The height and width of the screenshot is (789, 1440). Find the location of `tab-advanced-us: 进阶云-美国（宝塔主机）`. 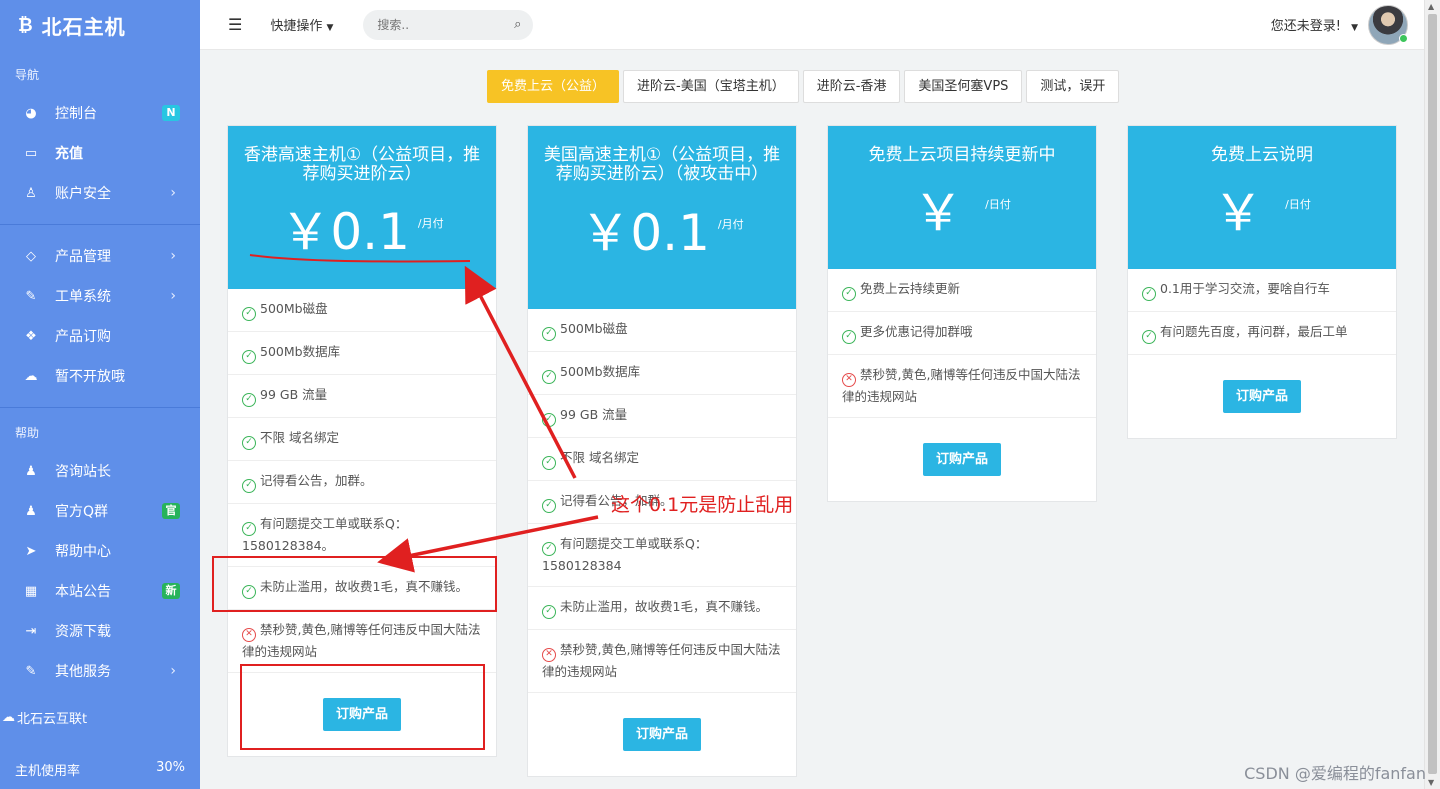

tab-advanced-us: 进阶云-美国（宝塔主机） is located at coordinates (711, 86).